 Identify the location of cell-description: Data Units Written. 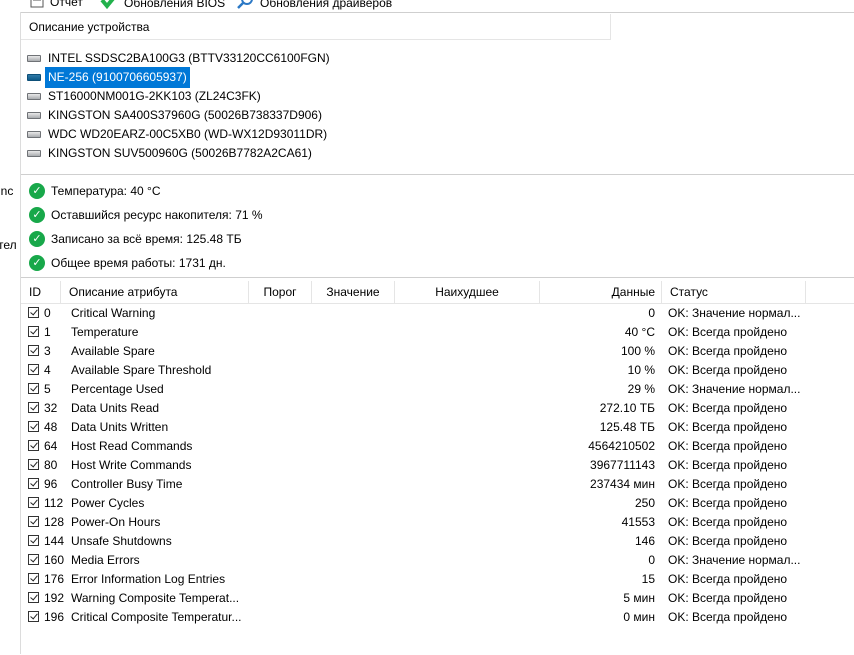
(120, 427).